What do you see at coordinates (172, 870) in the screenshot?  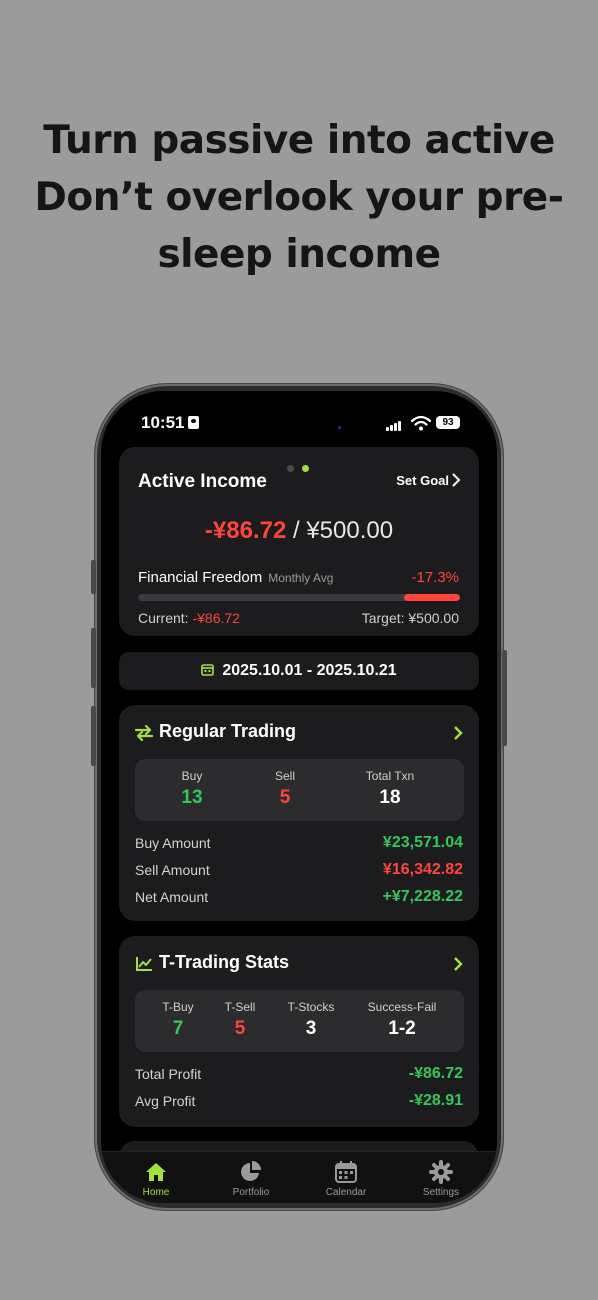 I see `sell-amount-label: Sell Amount` at bounding box center [172, 870].